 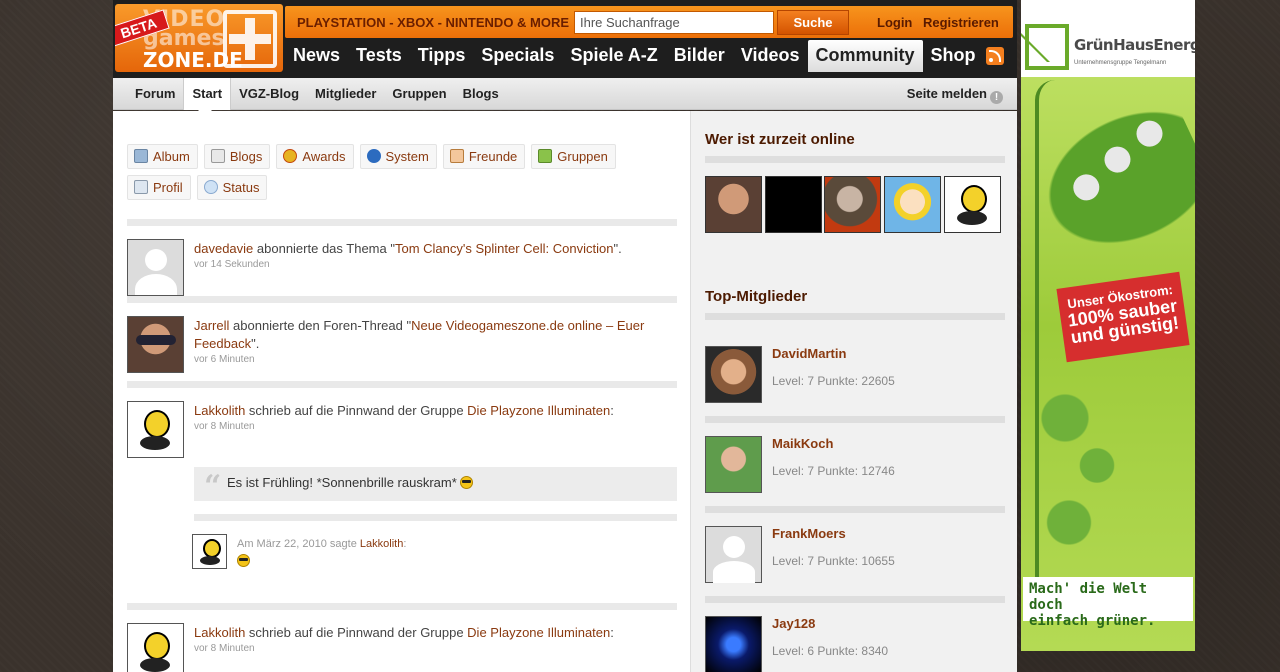 What do you see at coordinates (315, 156) in the screenshot?
I see `filter-awards: Awards` at bounding box center [315, 156].